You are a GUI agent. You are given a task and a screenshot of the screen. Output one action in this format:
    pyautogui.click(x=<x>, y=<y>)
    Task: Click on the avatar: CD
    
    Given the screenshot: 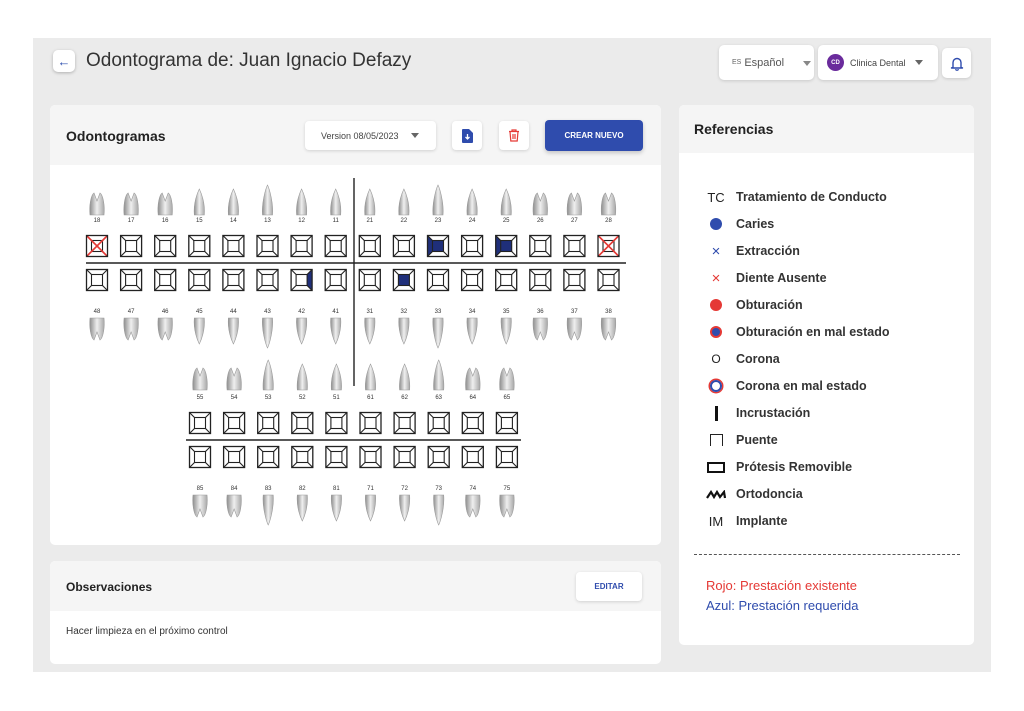 What is the action you would take?
    pyautogui.click(x=835, y=62)
    